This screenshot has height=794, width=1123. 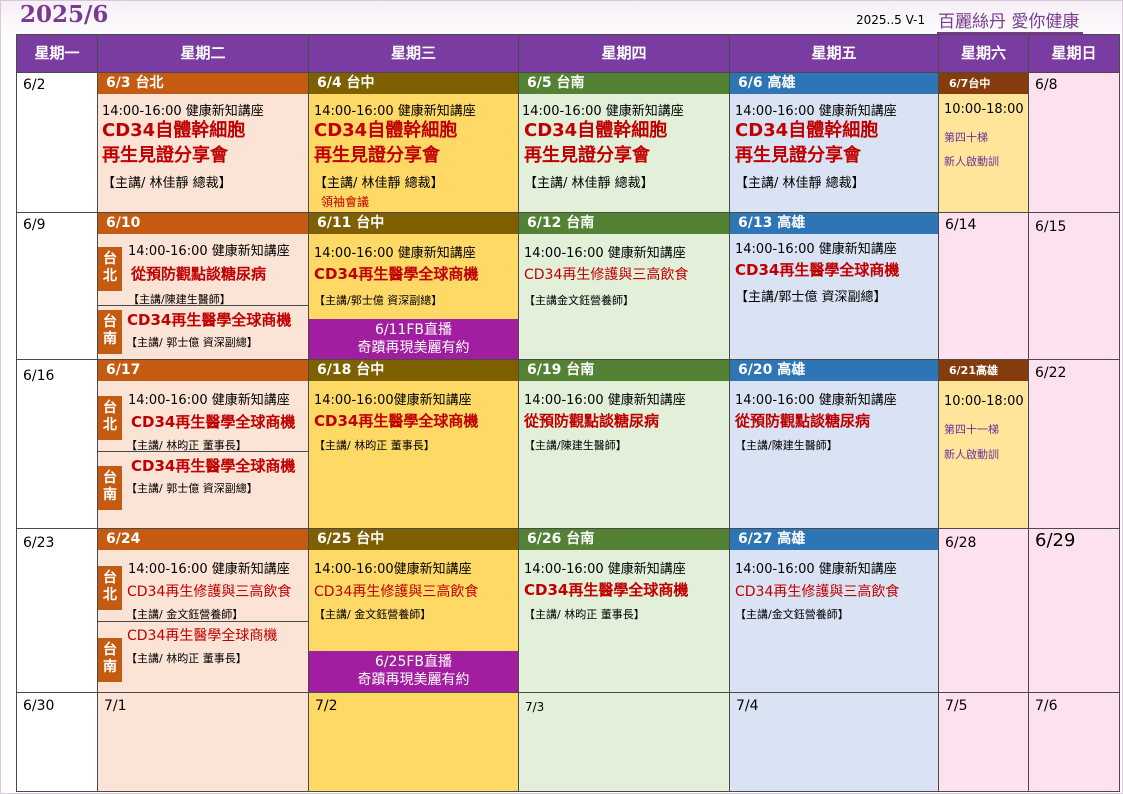 I want to click on brand-slogan: 百麗絲丹 愛你健康, so click(x=1010, y=20).